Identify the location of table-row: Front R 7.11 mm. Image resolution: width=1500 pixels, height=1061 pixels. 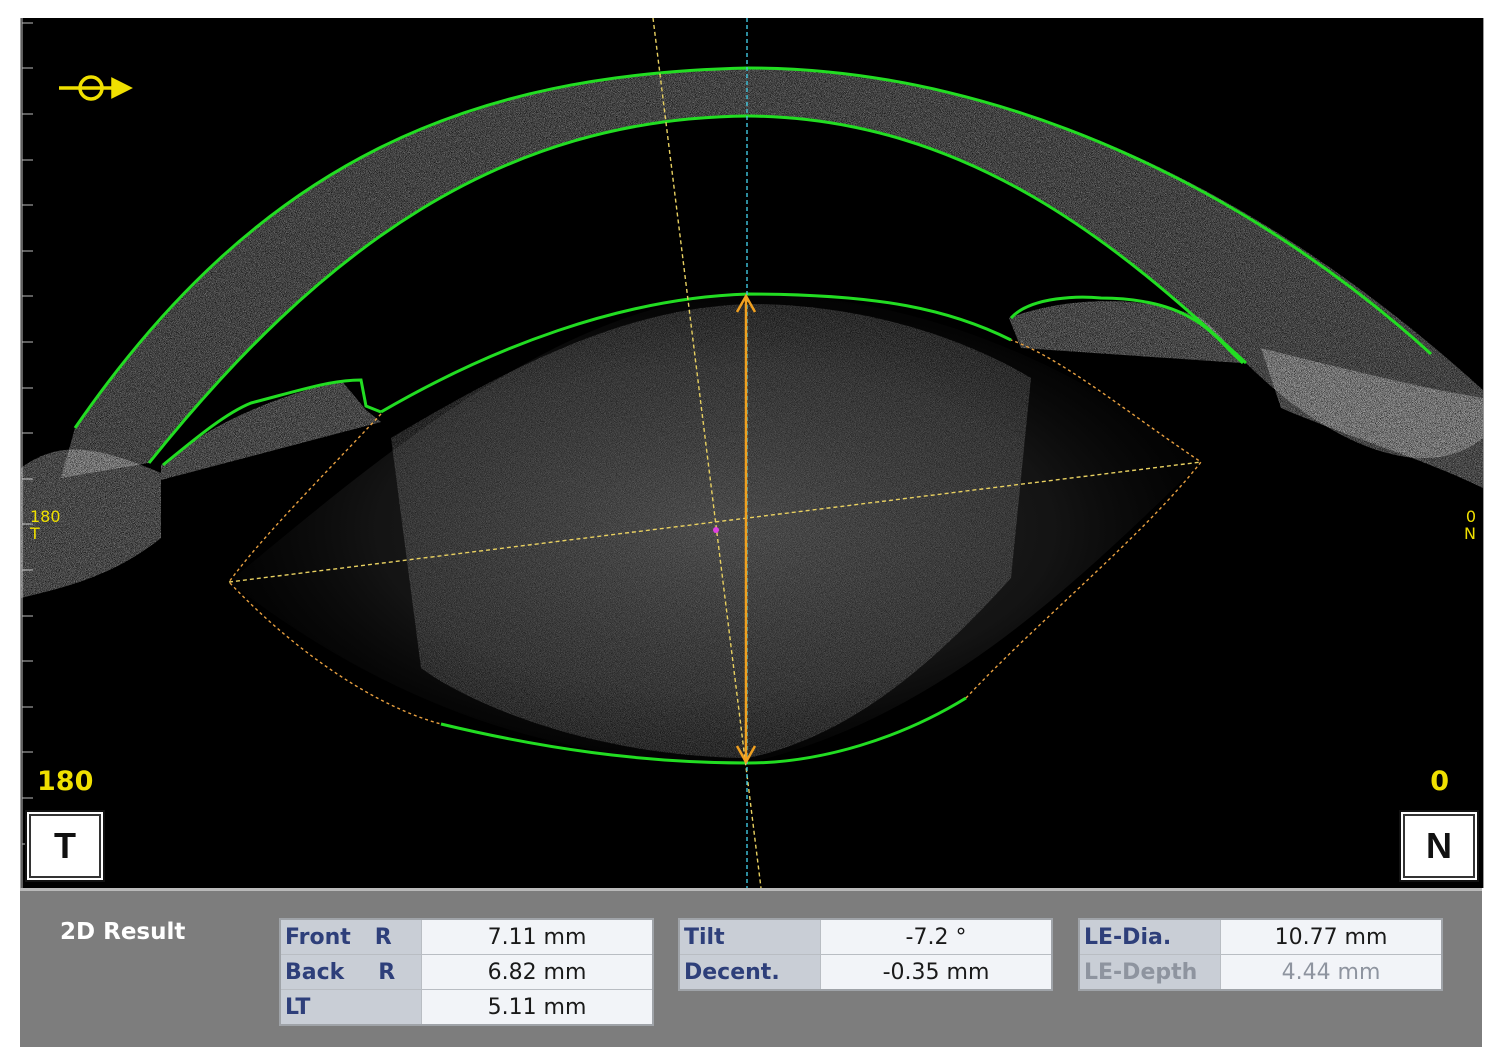
(466, 936).